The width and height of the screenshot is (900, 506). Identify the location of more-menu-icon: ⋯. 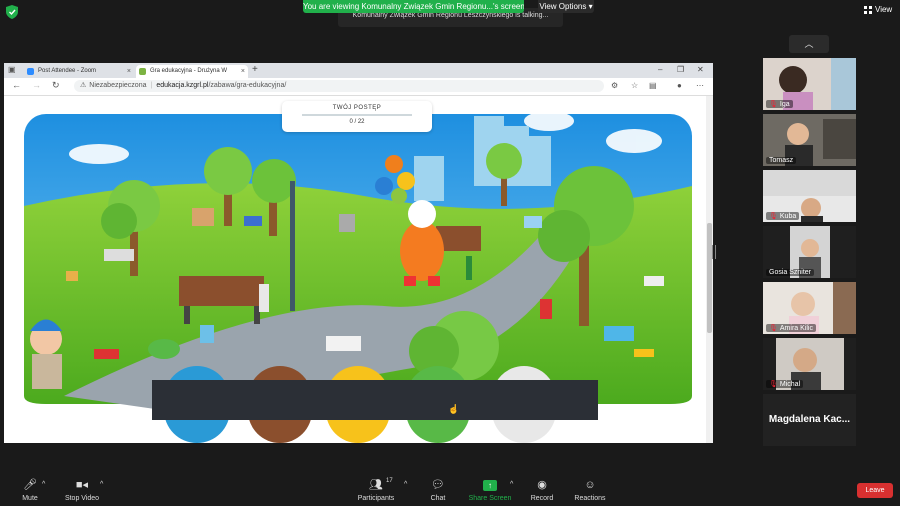
(700, 85).